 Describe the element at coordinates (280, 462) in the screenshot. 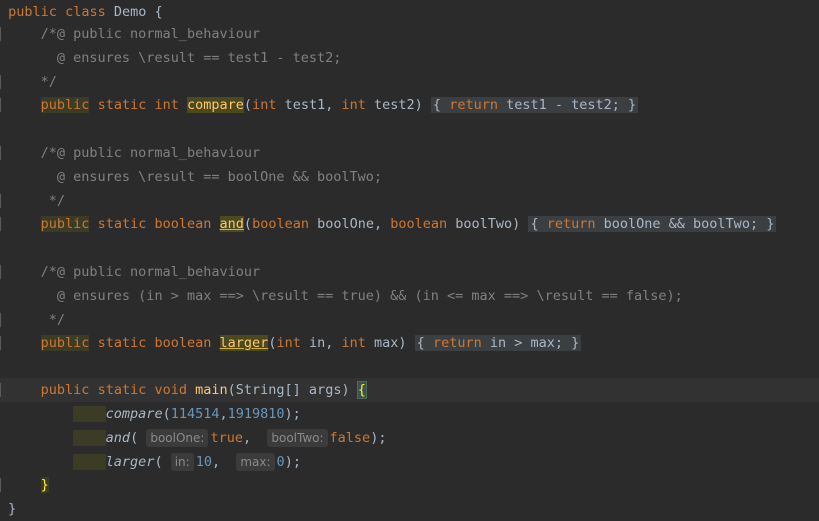

I see `number-literal: 0` at that location.